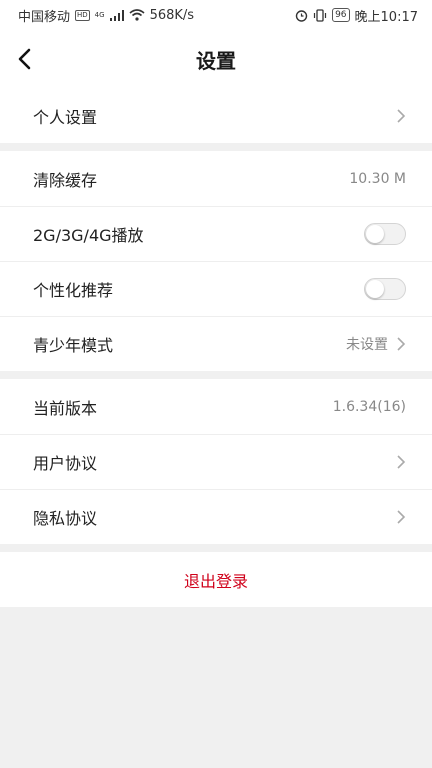 The image size is (432, 768). Describe the element at coordinates (320, 15) in the screenshot. I see `vibrate-icon` at that location.